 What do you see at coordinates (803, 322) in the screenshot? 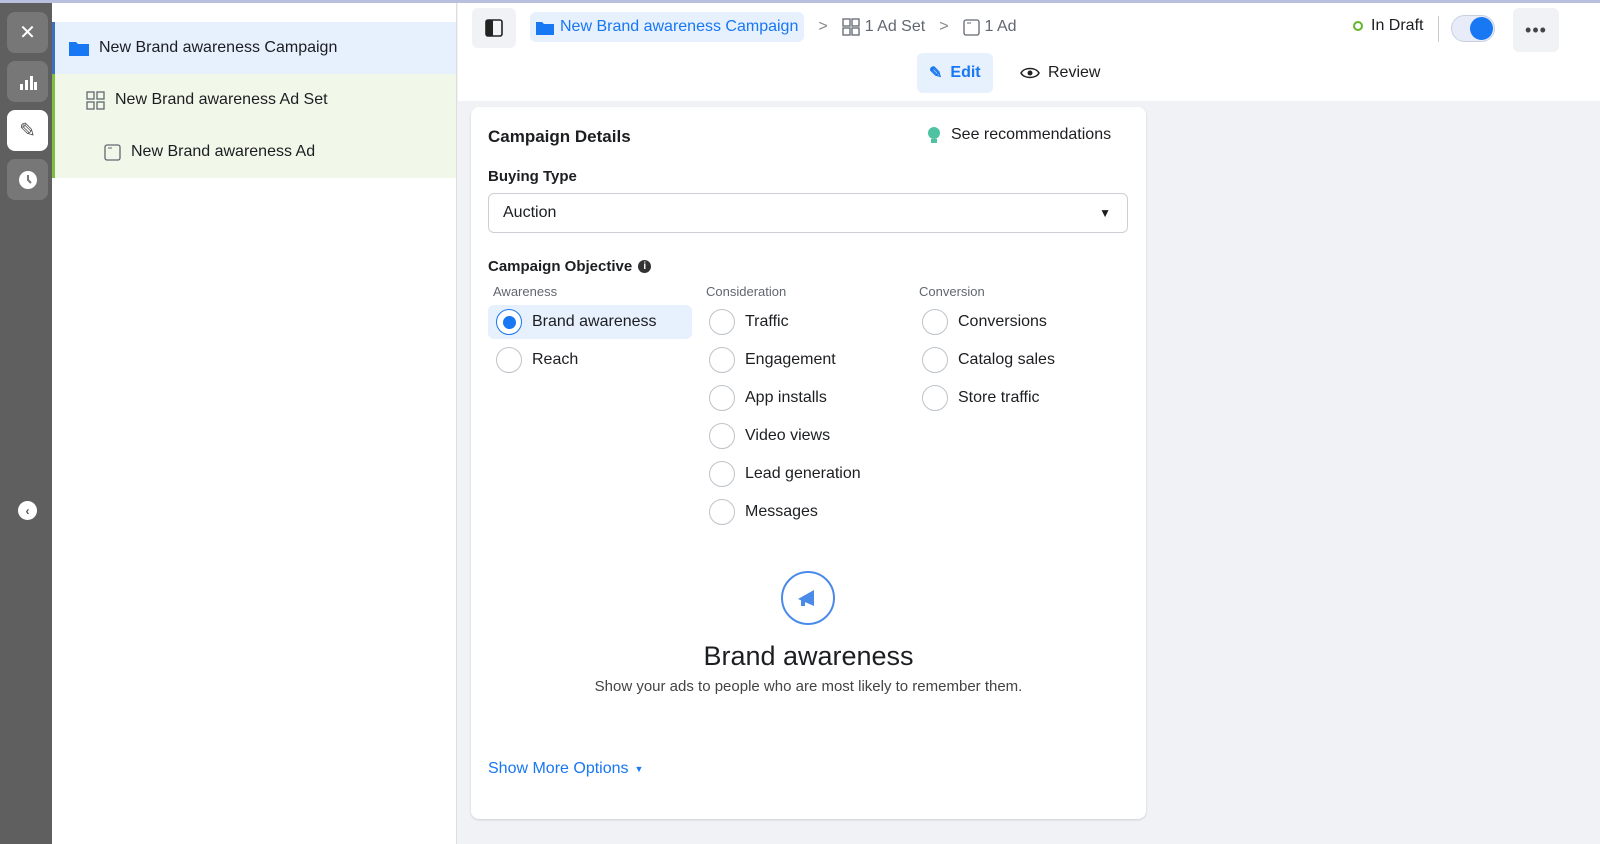
I see `objective-option: Traffic` at bounding box center [803, 322].